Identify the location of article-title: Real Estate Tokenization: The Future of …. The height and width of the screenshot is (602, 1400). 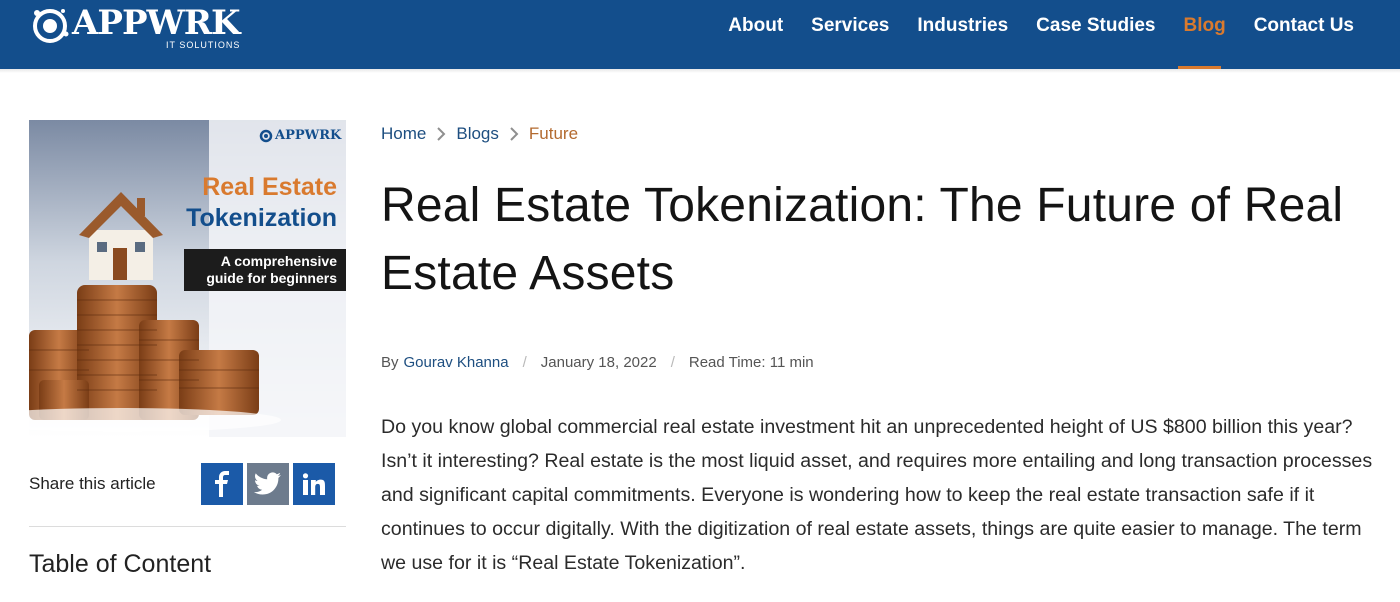
(862, 239).